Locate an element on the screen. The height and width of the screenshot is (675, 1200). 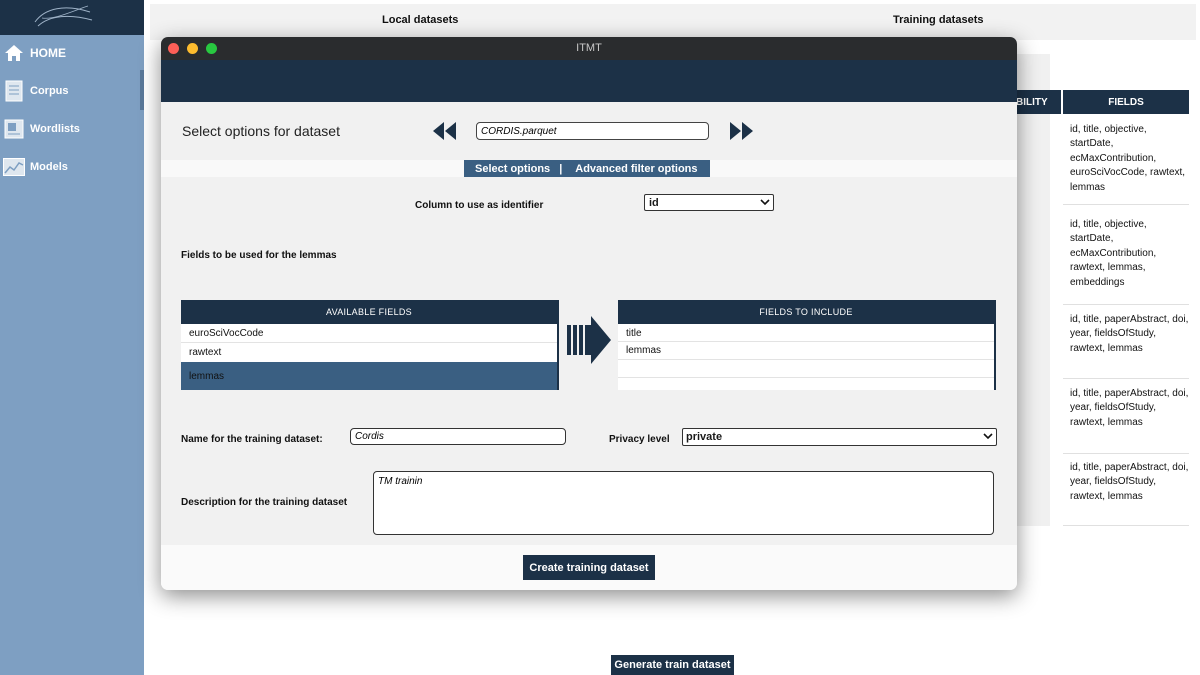
double-arrow-right-icon is located at coordinates (741, 131).